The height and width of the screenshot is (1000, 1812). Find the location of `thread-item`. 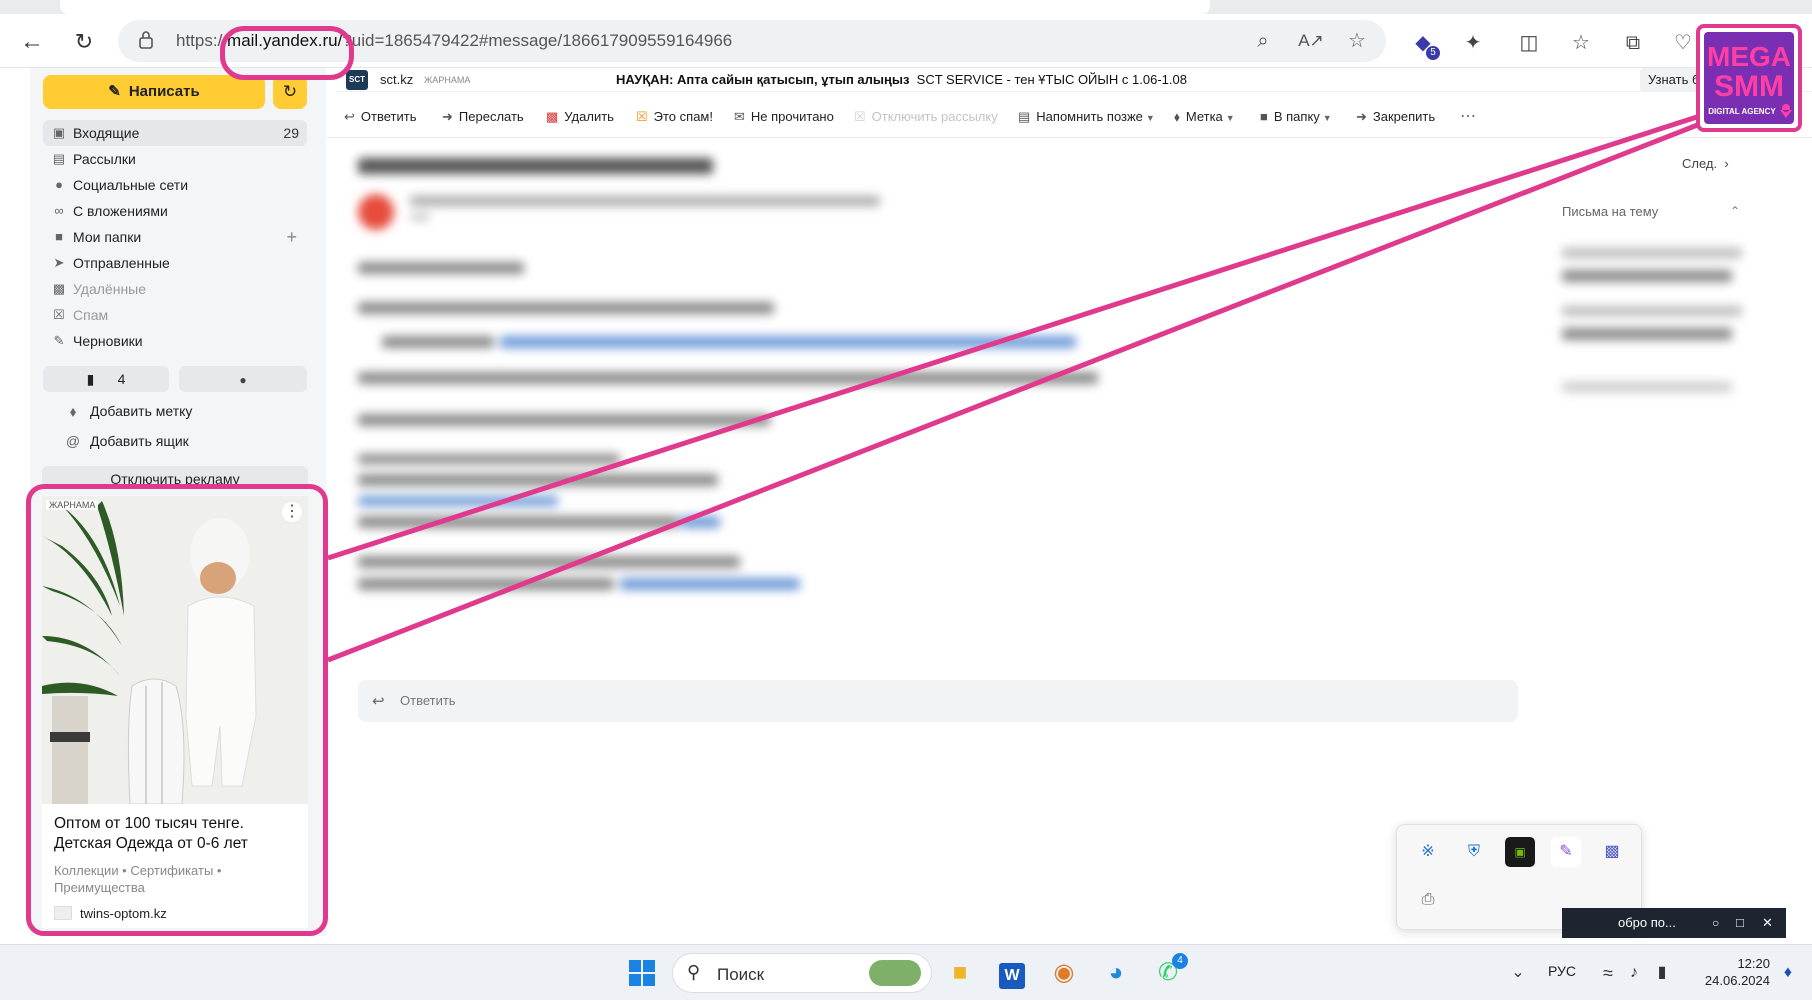

thread-item is located at coordinates (1652, 311).